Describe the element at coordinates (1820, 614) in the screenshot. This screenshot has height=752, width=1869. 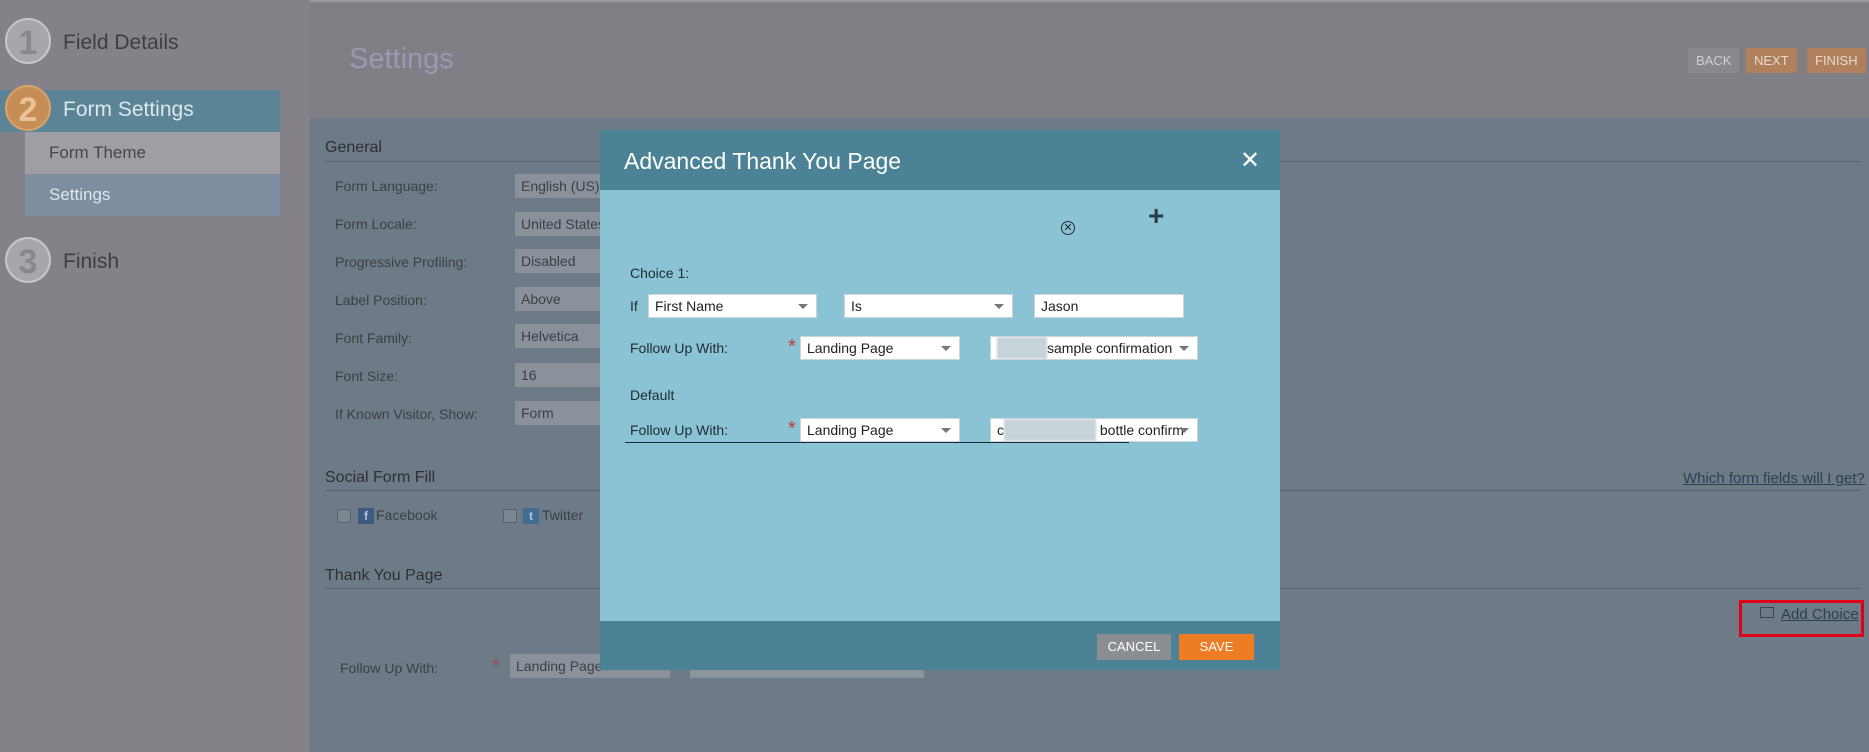
I see `add-choice-link: Add Choice` at that location.